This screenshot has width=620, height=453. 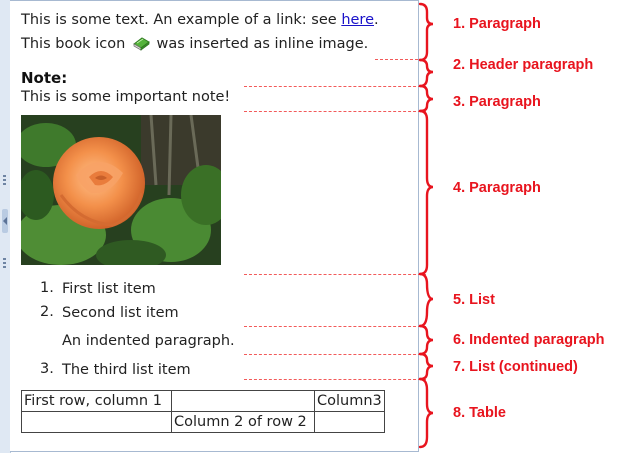 I want to click on splitter-grip-top, so click(x=4, y=181).